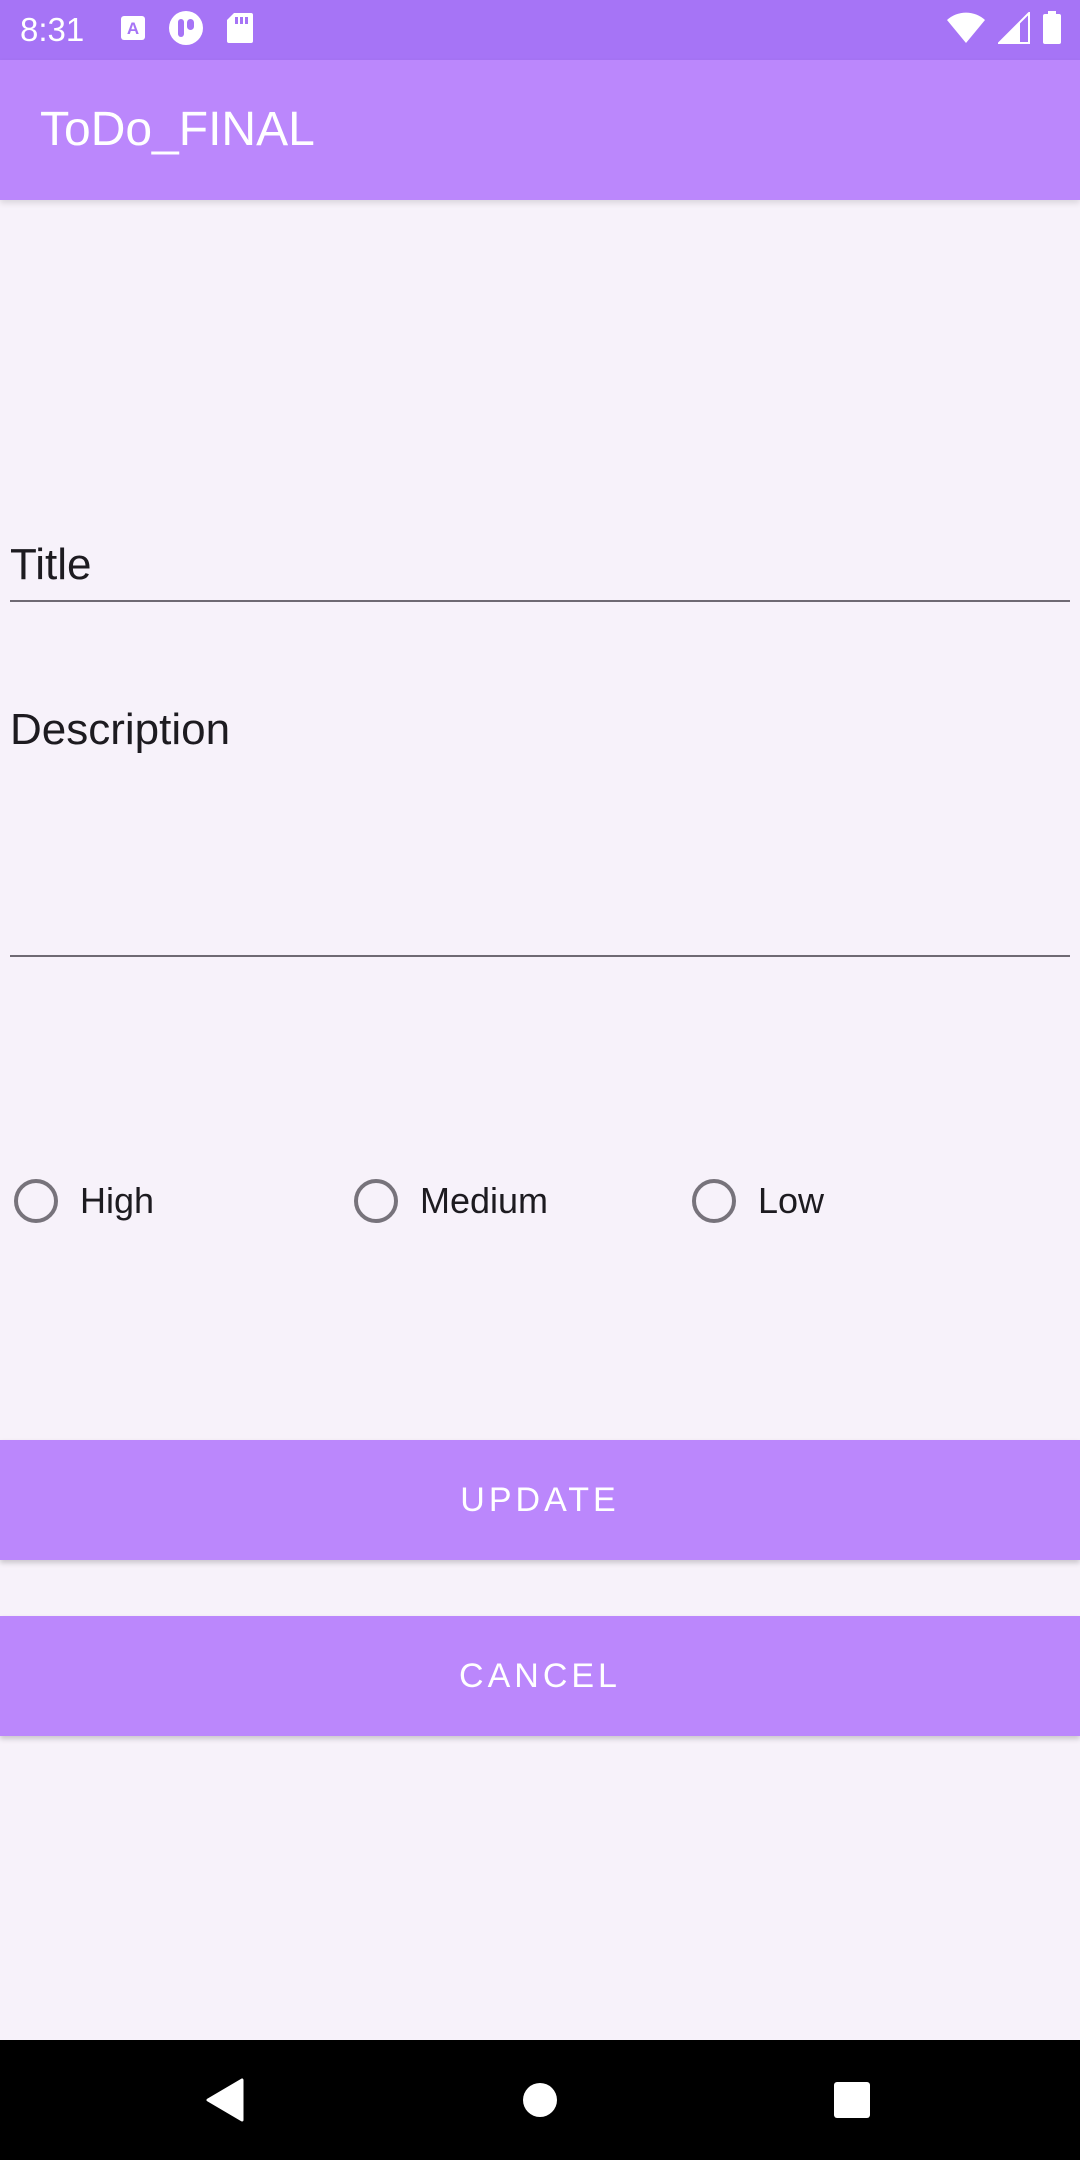  I want to click on tracker-icon, so click(186, 30).